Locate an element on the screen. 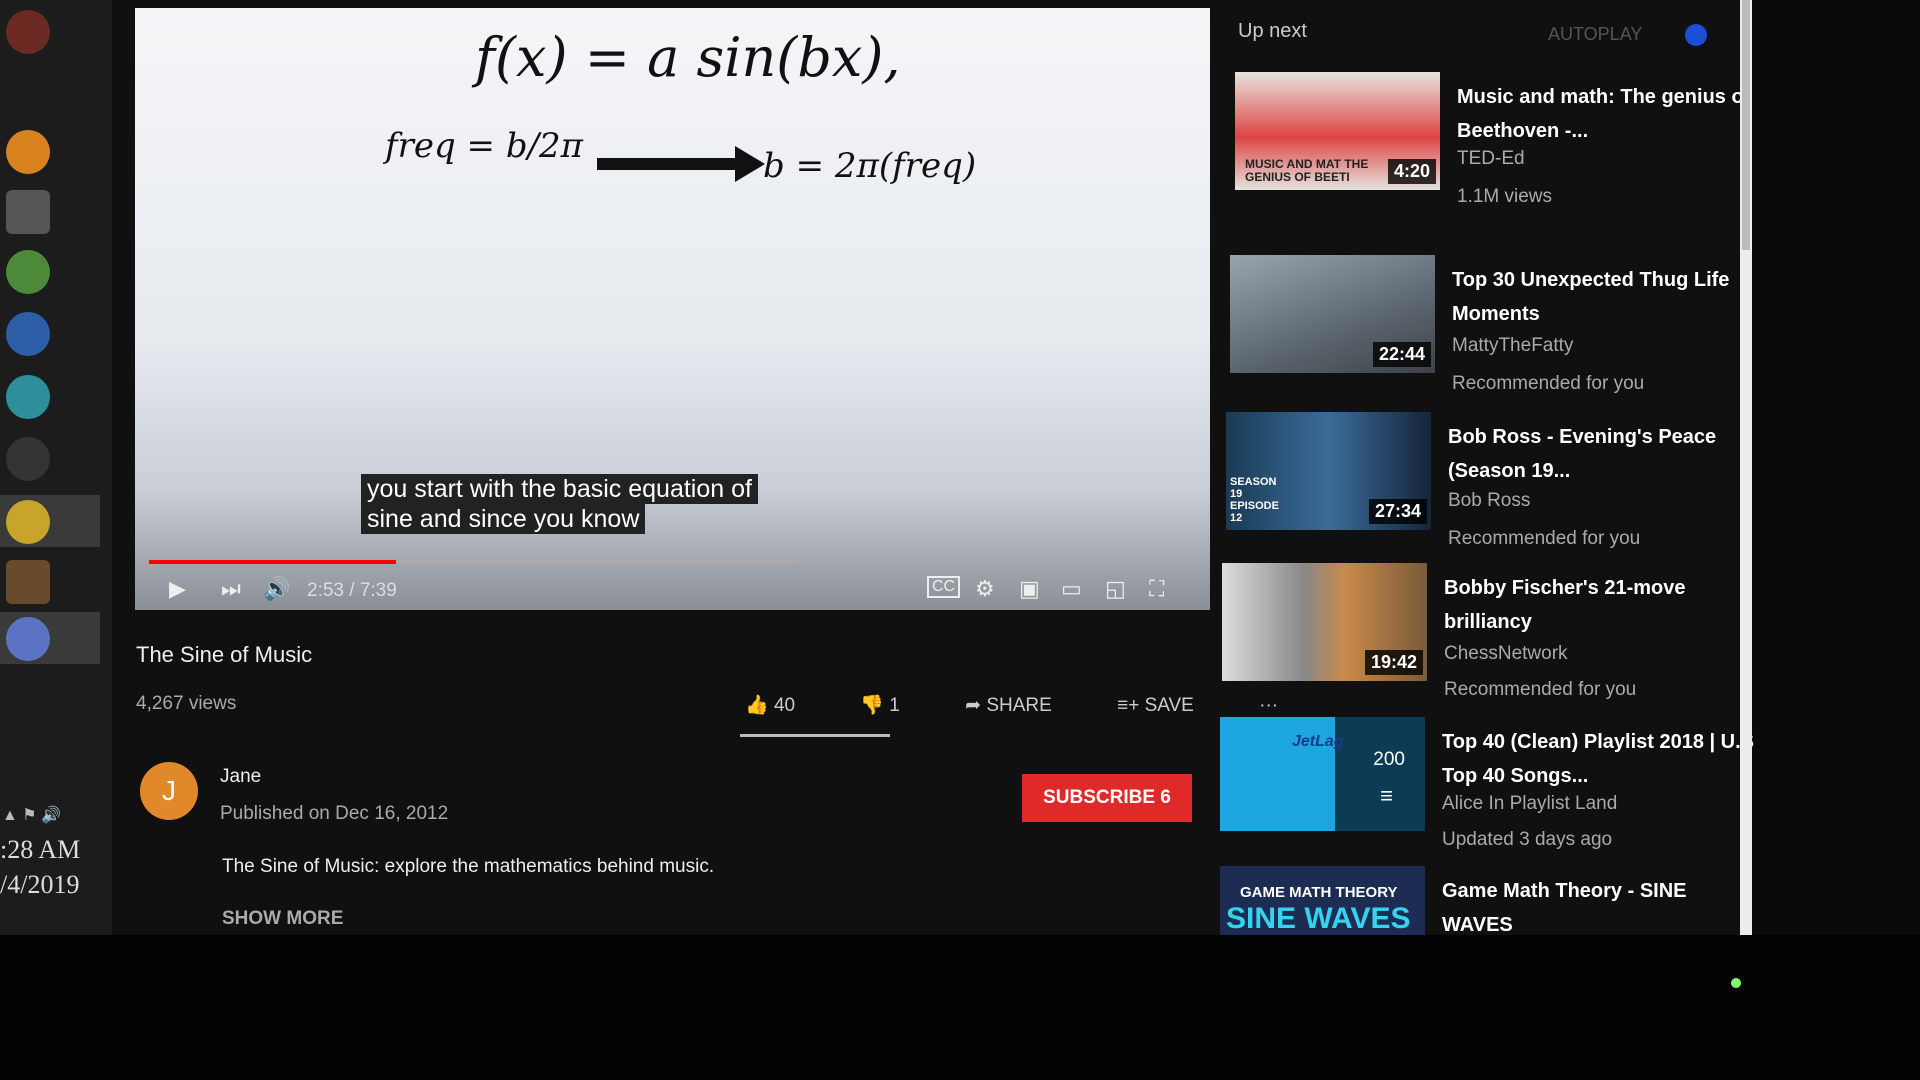  save-button: ≡+ SAVE is located at coordinates (1170, 705).